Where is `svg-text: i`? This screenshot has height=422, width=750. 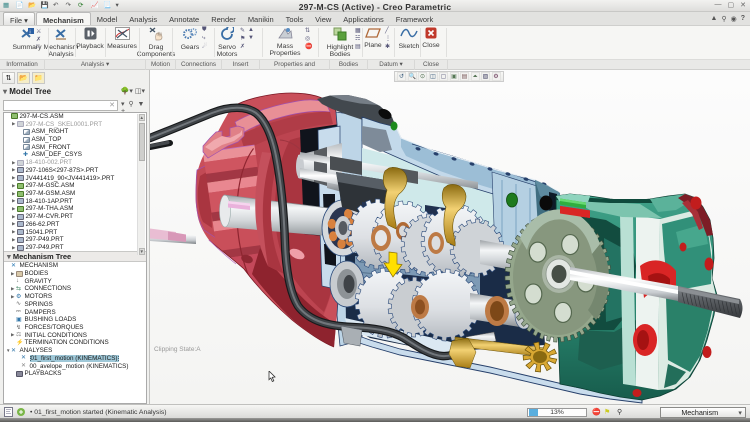
svg-text: i is located at coordinates (30, 33).